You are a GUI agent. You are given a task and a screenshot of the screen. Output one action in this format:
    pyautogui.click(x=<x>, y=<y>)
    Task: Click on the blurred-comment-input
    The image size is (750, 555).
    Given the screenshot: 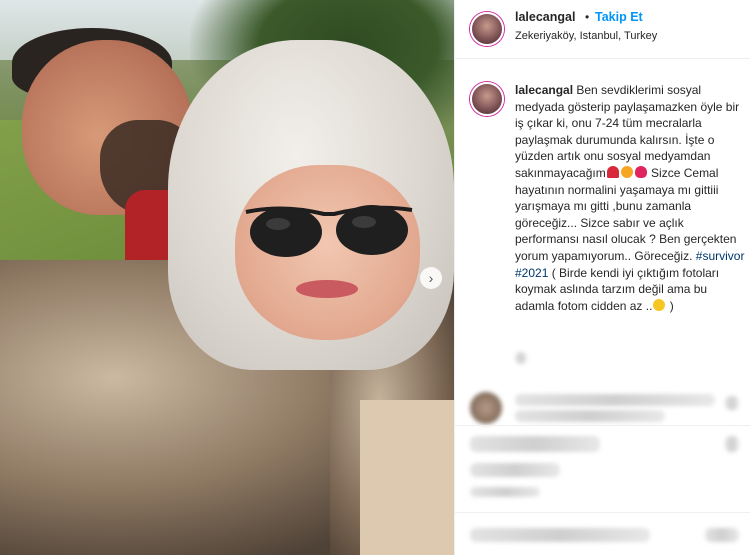 What is the action you would take?
    pyautogui.click(x=560, y=535)
    